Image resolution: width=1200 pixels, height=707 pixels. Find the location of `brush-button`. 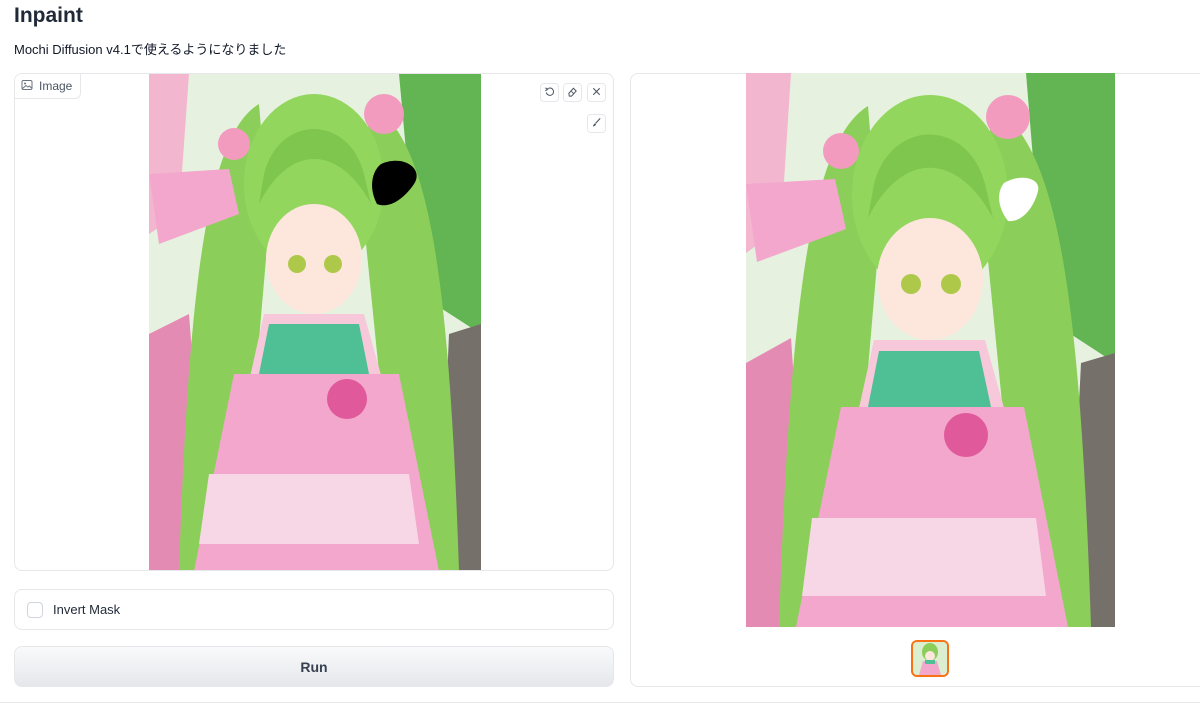

brush-button is located at coordinates (596, 123).